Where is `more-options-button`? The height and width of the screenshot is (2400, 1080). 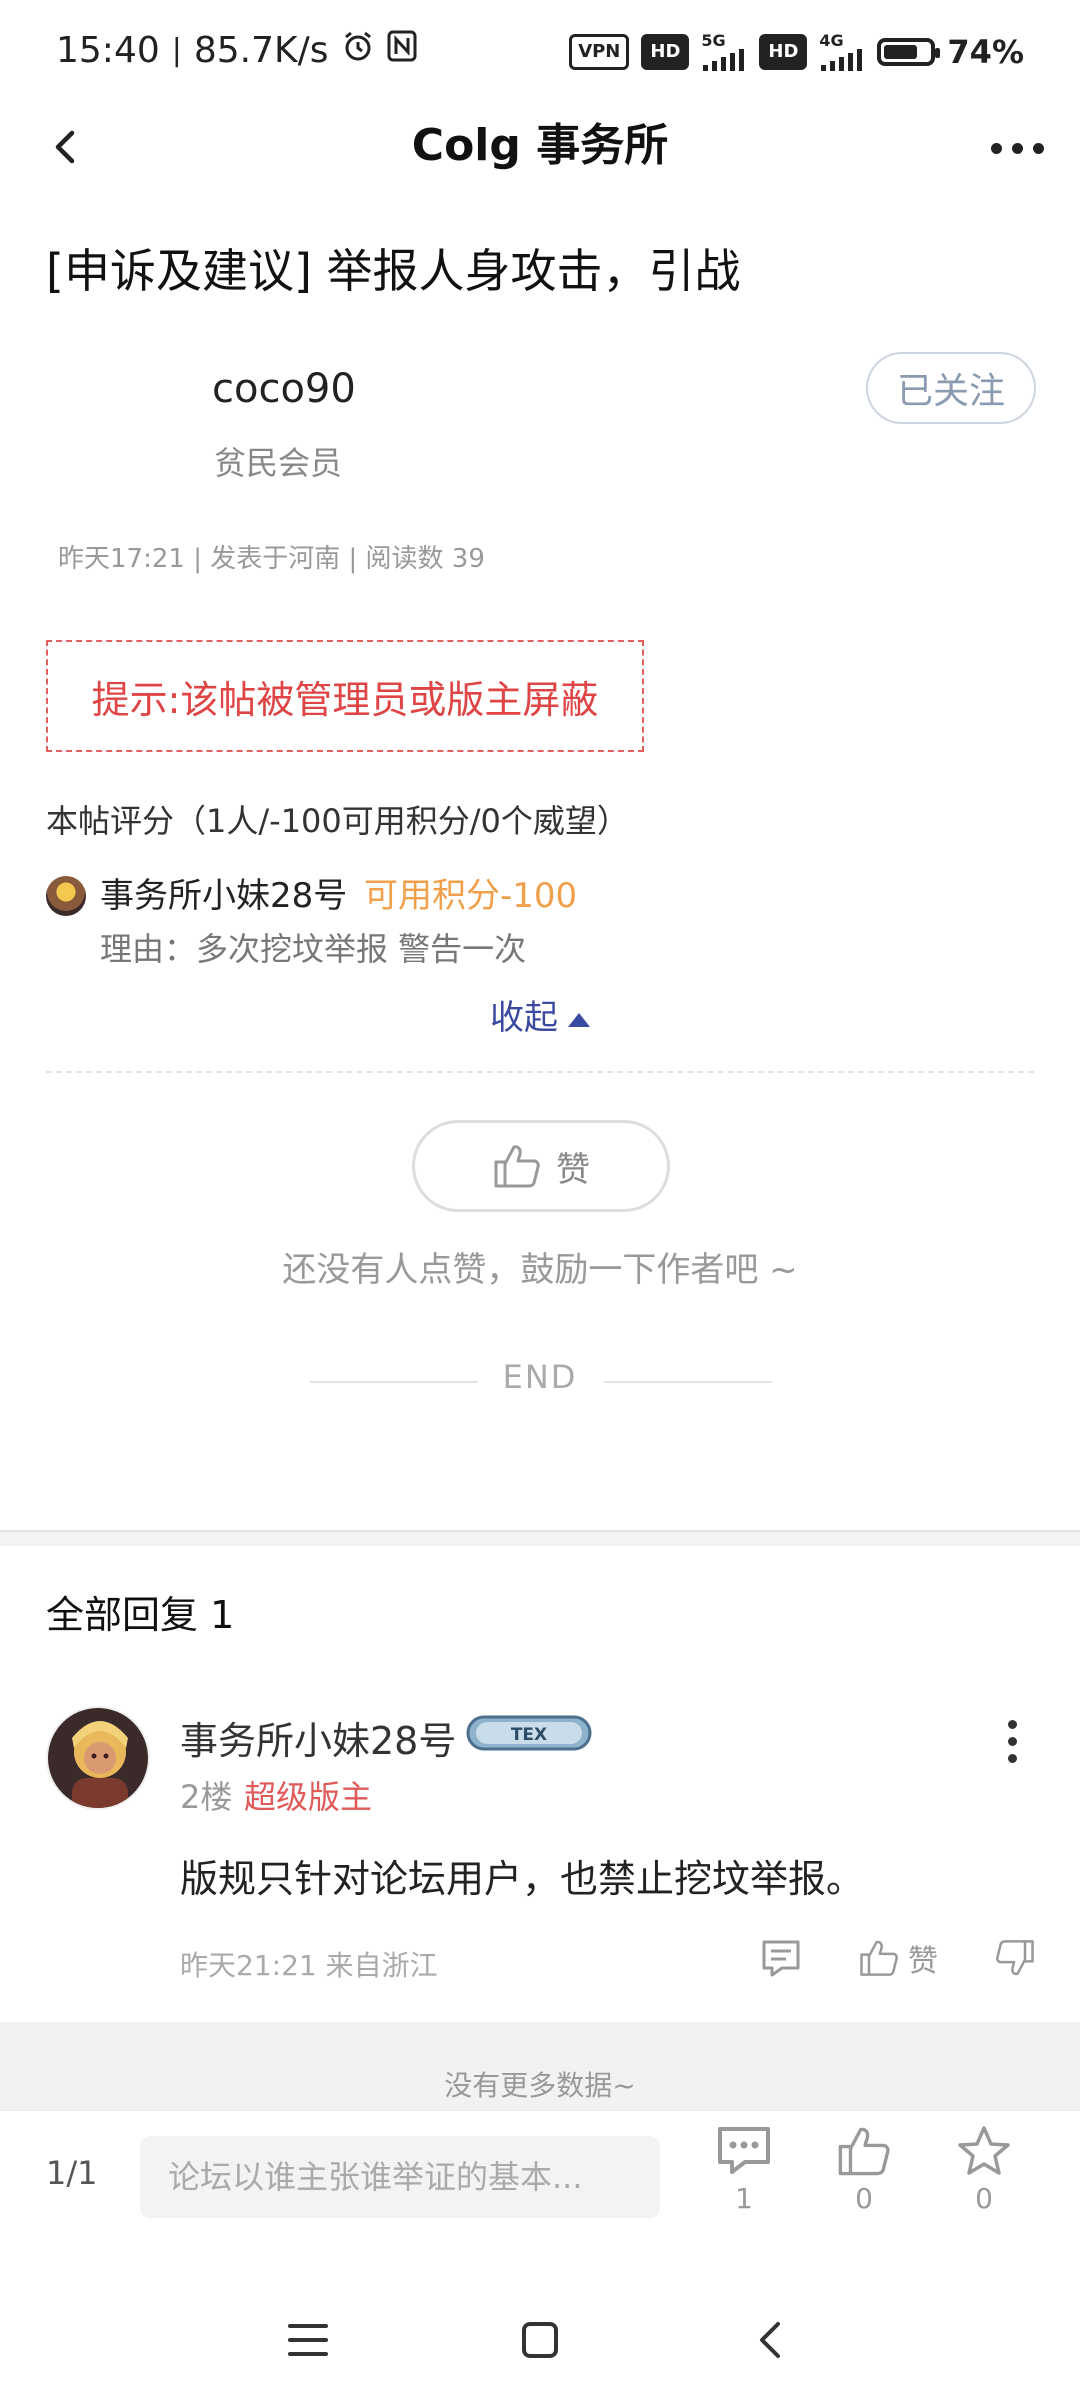
more-options-button is located at coordinates (1017, 148).